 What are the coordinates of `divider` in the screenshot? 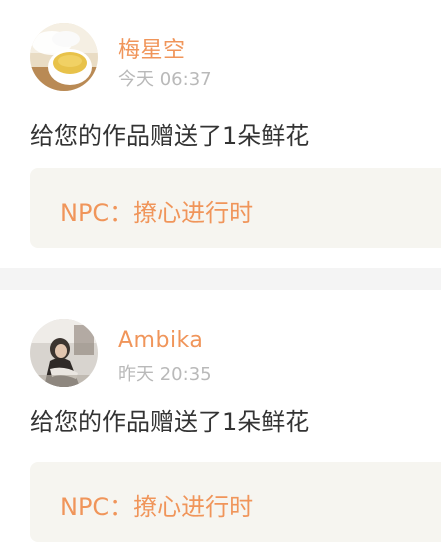 It's located at (220, 279).